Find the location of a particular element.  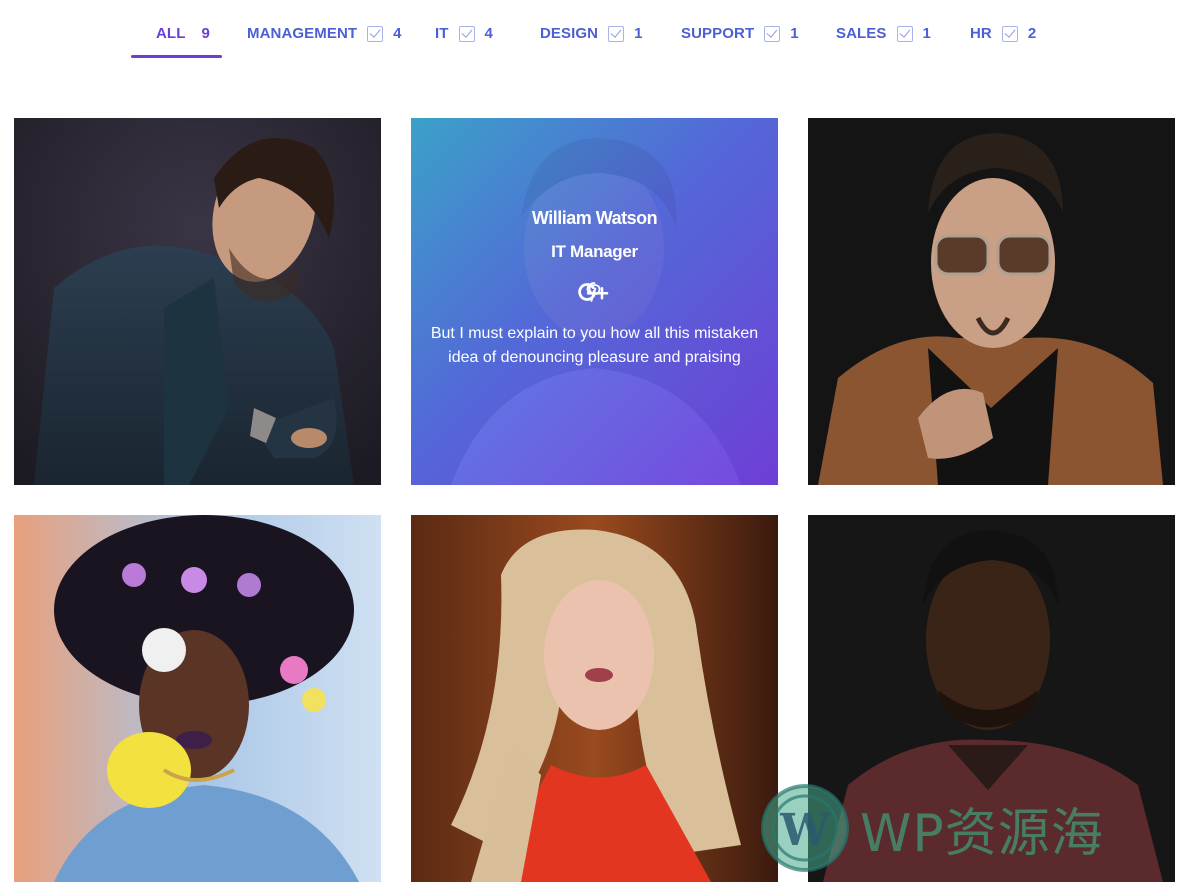

filter-tab-support: SUPPORT 1 is located at coordinates (740, 40).